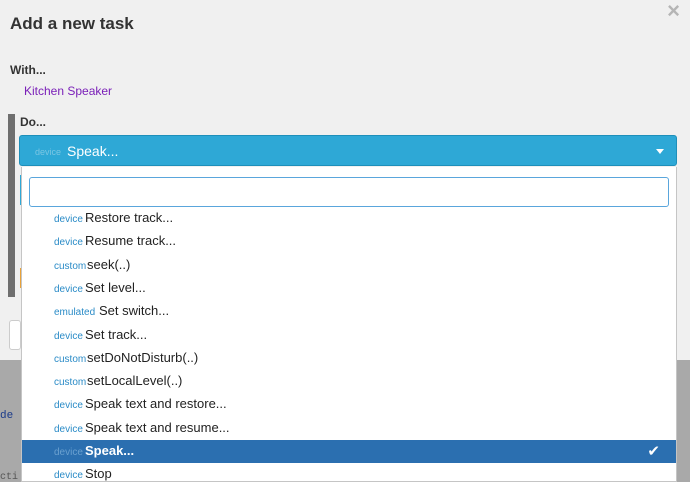  I want to click on device-name: Kitchen Speaker, so click(68, 91).